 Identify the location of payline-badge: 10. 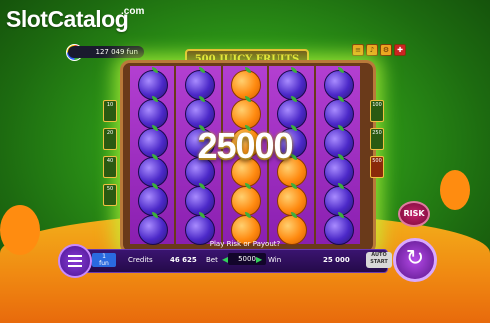
(110, 111).